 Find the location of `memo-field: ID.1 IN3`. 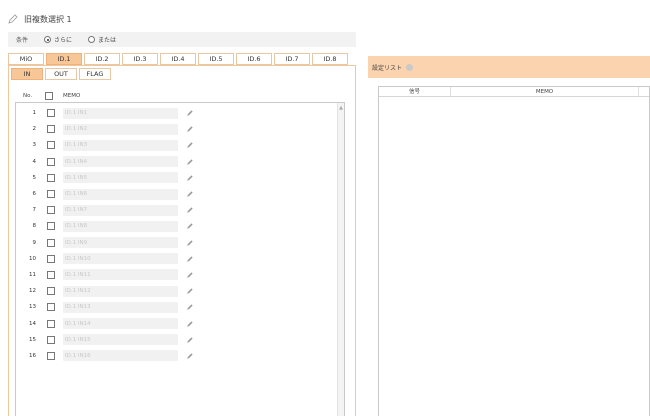

memo-field: ID.1 IN3 is located at coordinates (120, 145).